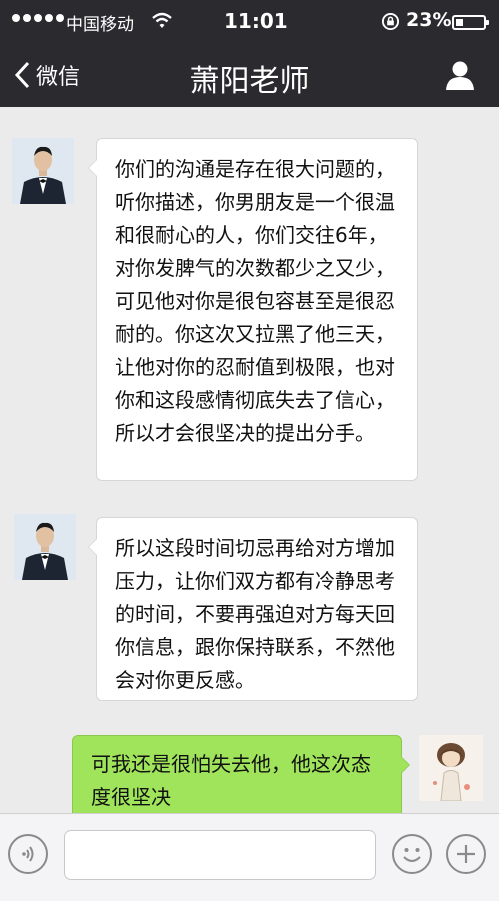 The height and width of the screenshot is (901, 499). Describe the element at coordinates (38, 18) in the screenshot. I see `signal-icon` at that location.